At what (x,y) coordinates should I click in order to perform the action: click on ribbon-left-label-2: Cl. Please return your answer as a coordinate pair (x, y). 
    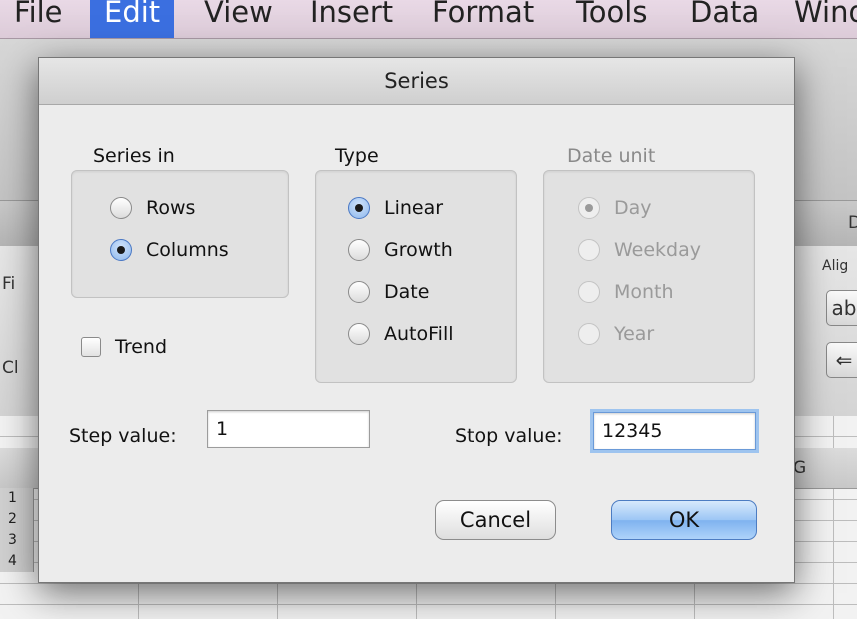
    Looking at the image, I should click on (10, 368).